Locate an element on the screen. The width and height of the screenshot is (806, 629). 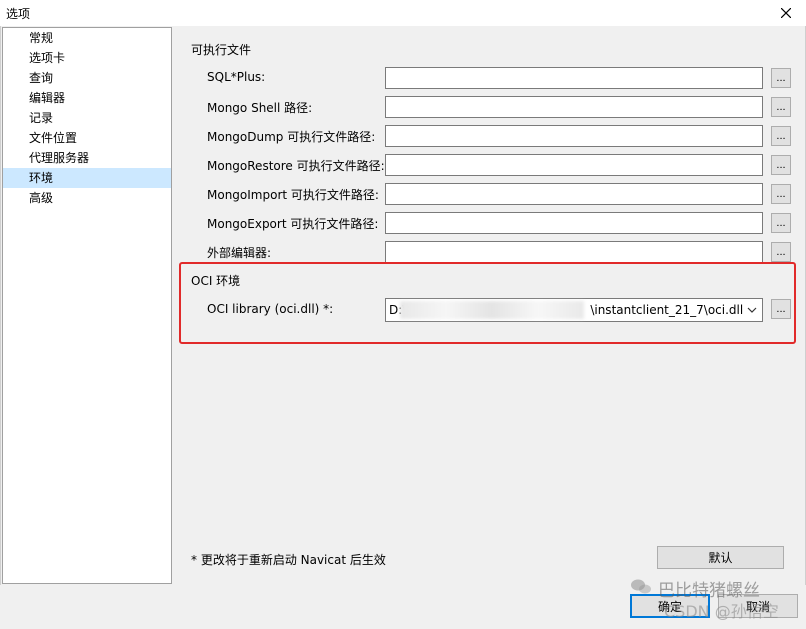
sidebar-item-editor: 编辑器 is located at coordinates (87, 98).